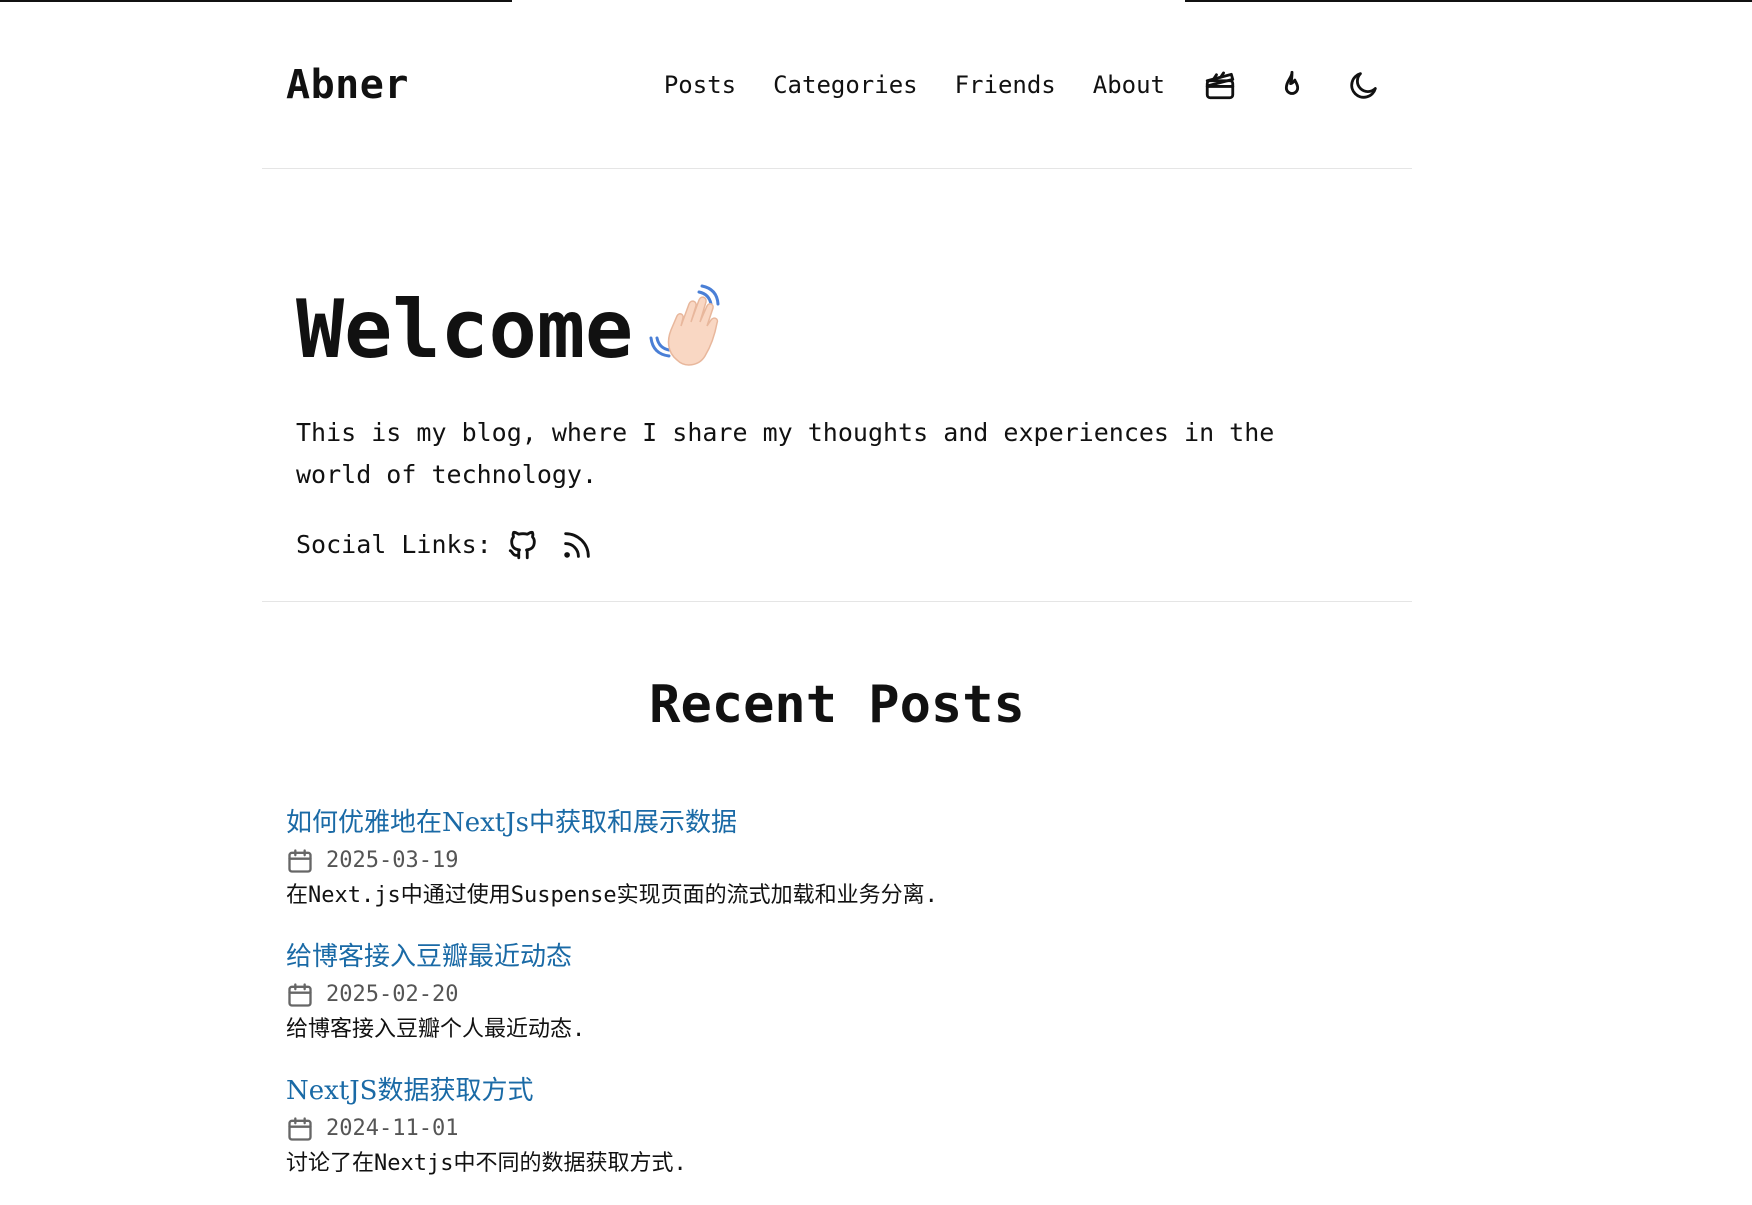  I want to click on post-title-link: 给博客接入豆瓣最近动态, so click(836, 957).